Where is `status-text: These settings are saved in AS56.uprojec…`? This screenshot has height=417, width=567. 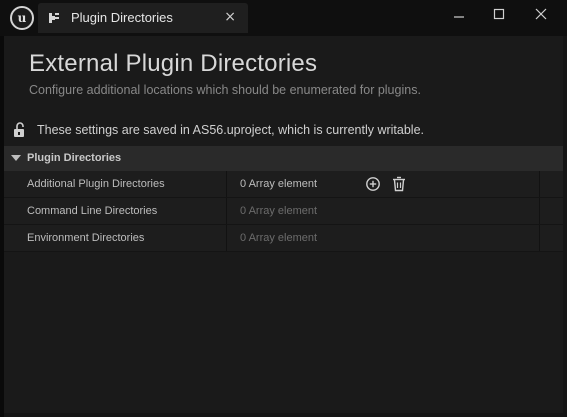 status-text: These settings are saved in AS56.uprojec… is located at coordinates (230, 130).